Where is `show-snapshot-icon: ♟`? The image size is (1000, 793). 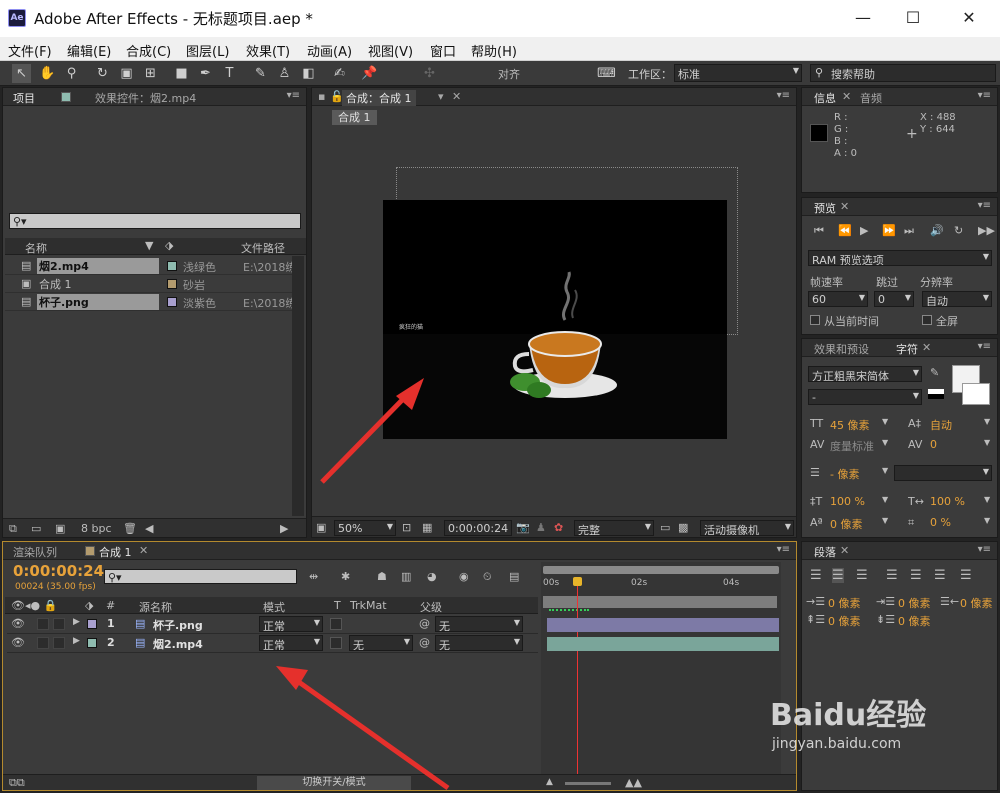
show-snapshot-icon: ♟ is located at coordinates (541, 527).